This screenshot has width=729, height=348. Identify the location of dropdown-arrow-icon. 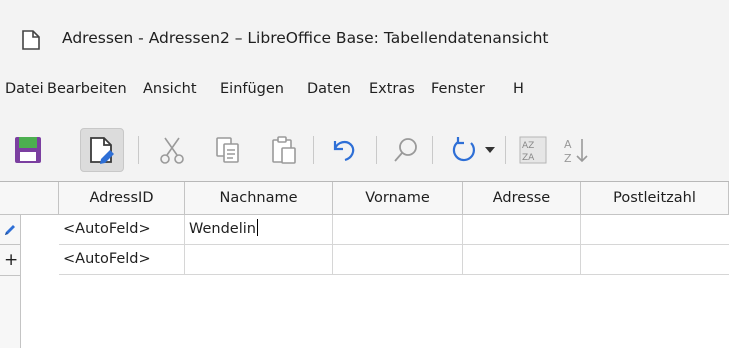
(490, 150).